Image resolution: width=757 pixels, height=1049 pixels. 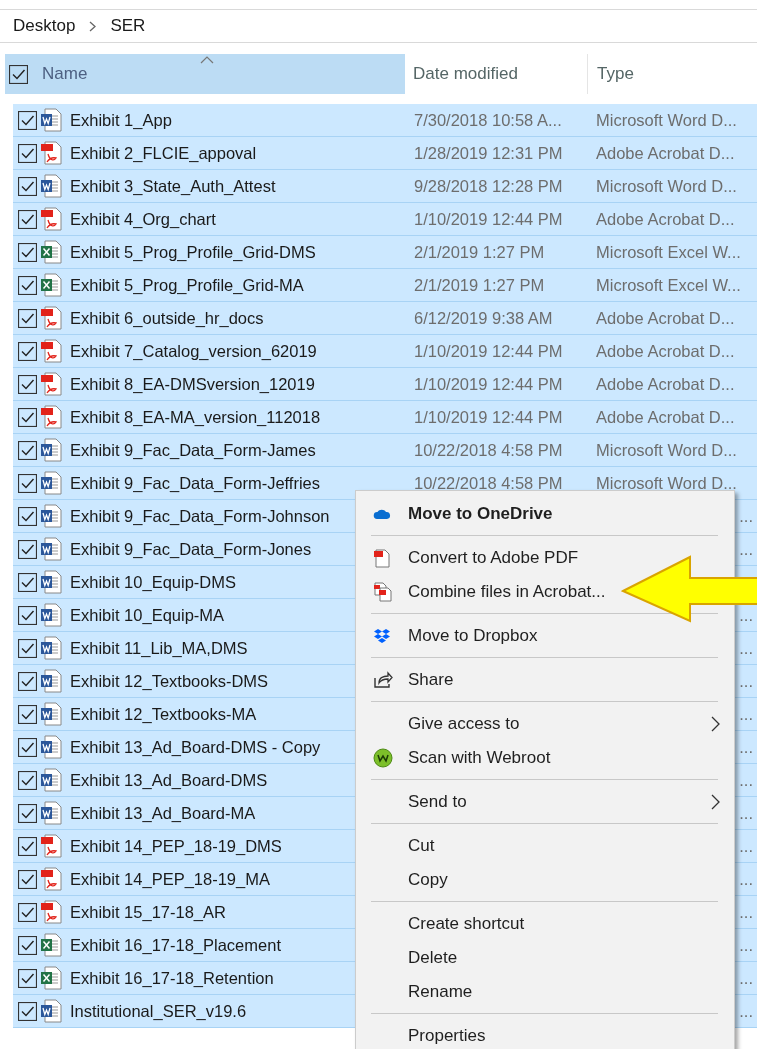 What do you see at coordinates (176, 846) in the screenshot?
I see `file-name: Exhibit 14_PEP_18-19_DMS` at bounding box center [176, 846].